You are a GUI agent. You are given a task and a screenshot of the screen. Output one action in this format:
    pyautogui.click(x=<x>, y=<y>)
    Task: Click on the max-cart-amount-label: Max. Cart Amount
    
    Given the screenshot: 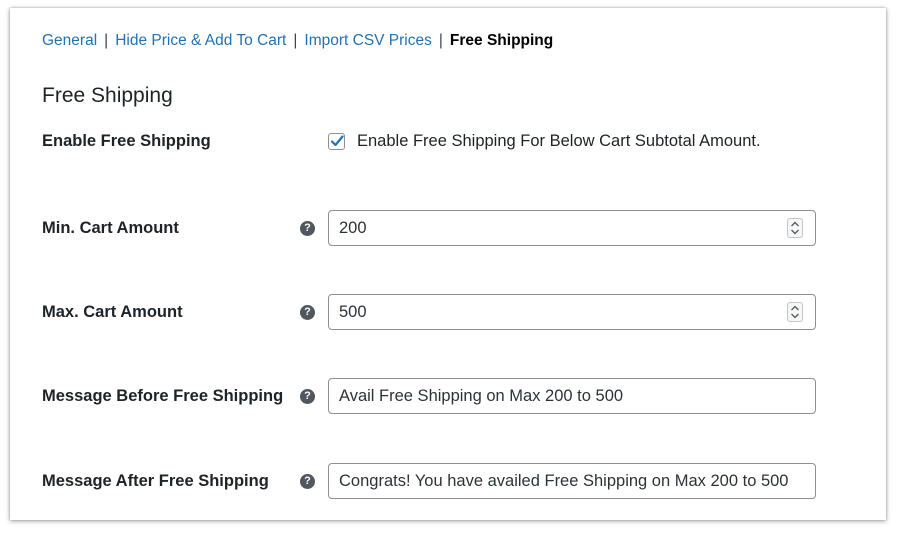 What is the action you would take?
    pyautogui.click(x=112, y=312)
    